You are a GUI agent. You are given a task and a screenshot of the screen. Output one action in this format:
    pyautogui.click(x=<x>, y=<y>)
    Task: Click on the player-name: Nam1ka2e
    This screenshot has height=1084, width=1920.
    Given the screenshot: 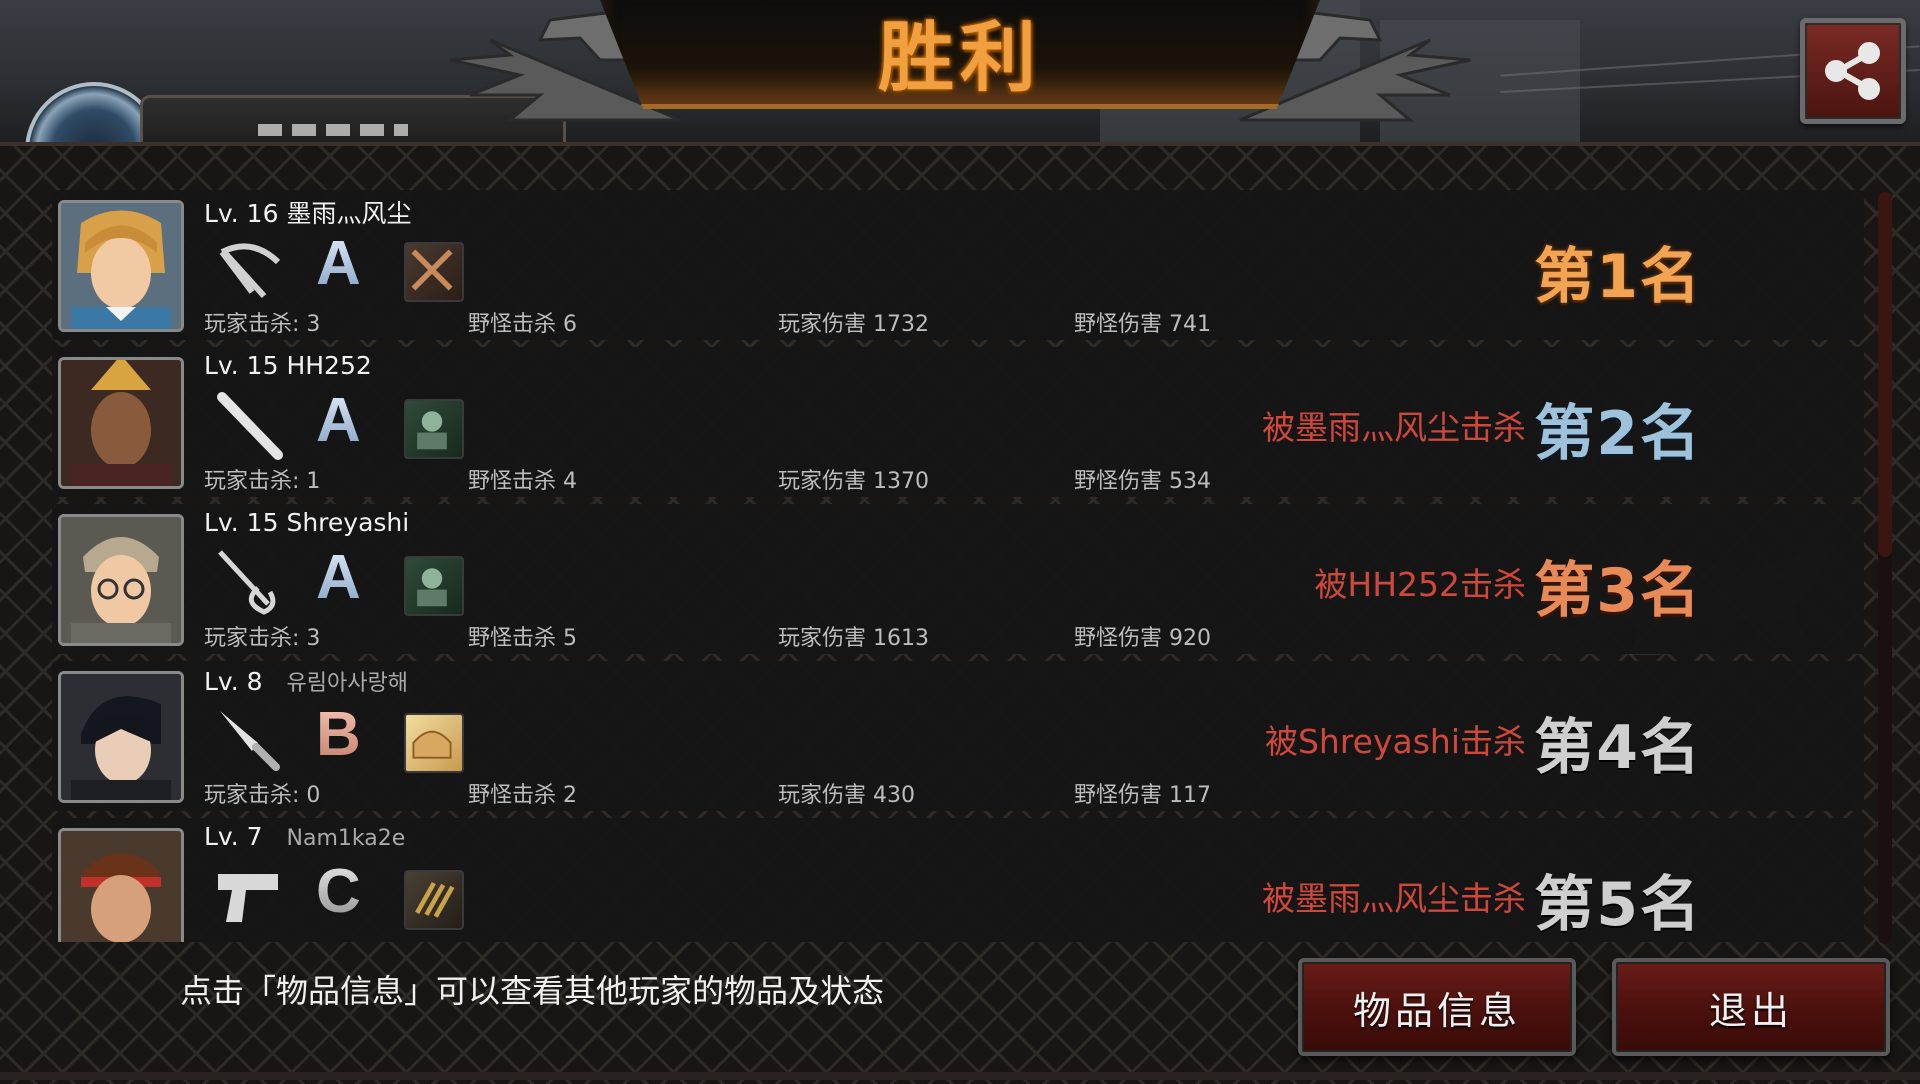 What is the action you would take?
    pyautogui.click(x=346, y=838)
    